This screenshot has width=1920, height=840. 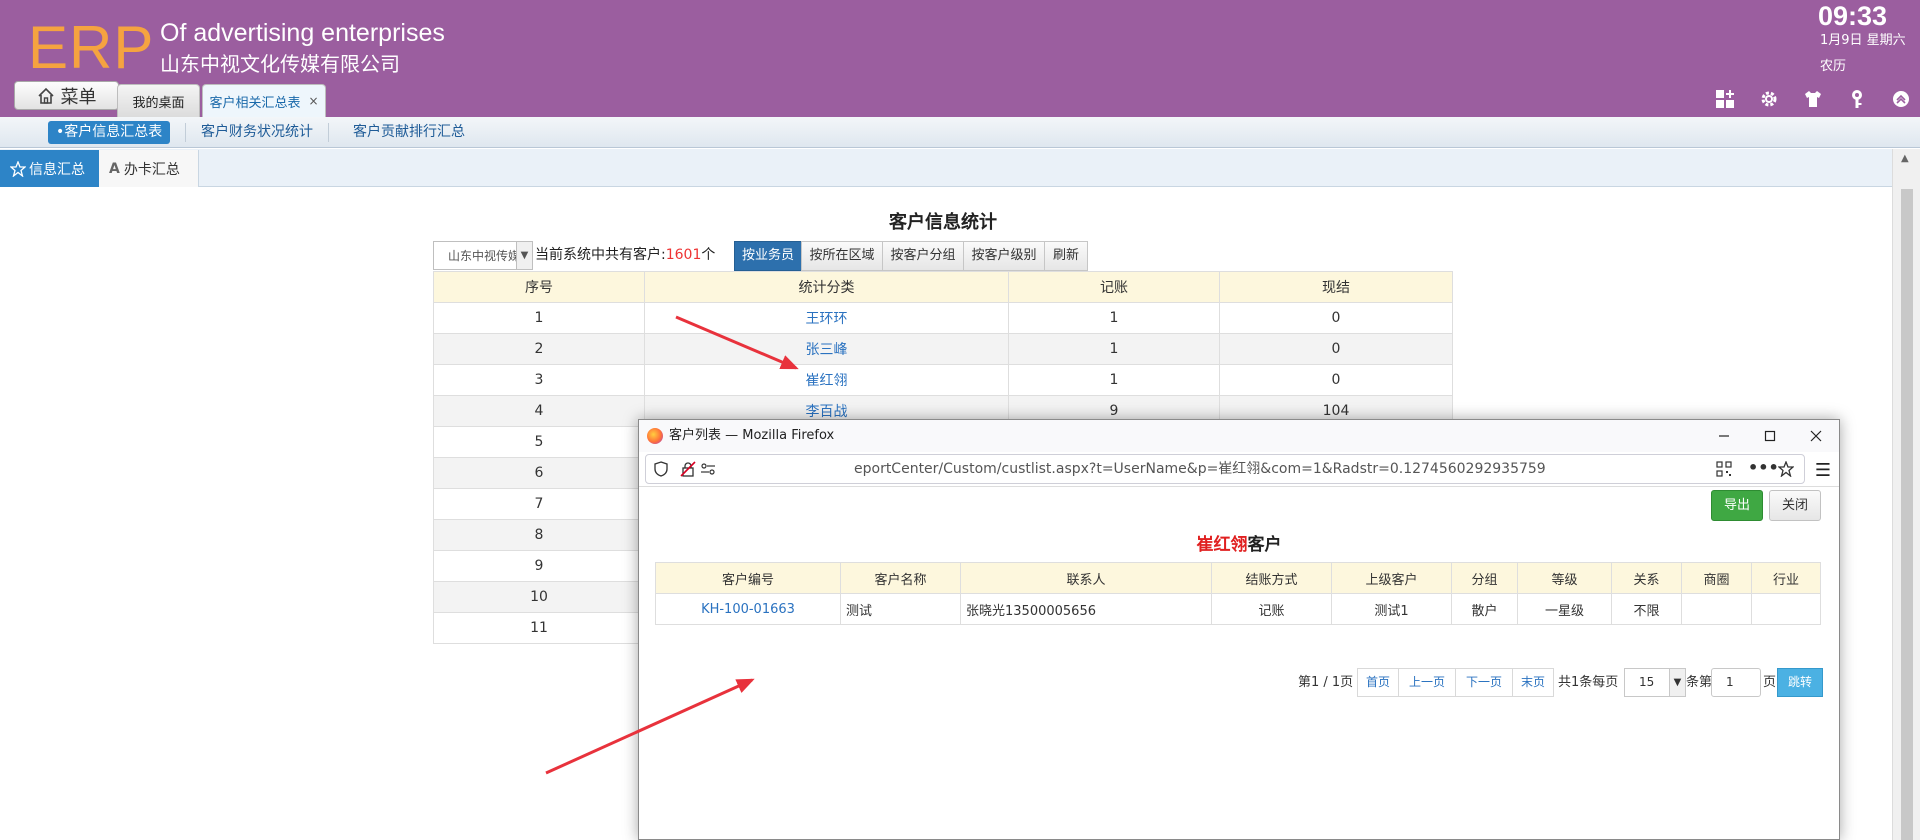 What do you see at coordinates (109, 132) in the screenshot?
I see `subnav-customer-info: •客户信息汇总表` at bounding box center [109, 132].